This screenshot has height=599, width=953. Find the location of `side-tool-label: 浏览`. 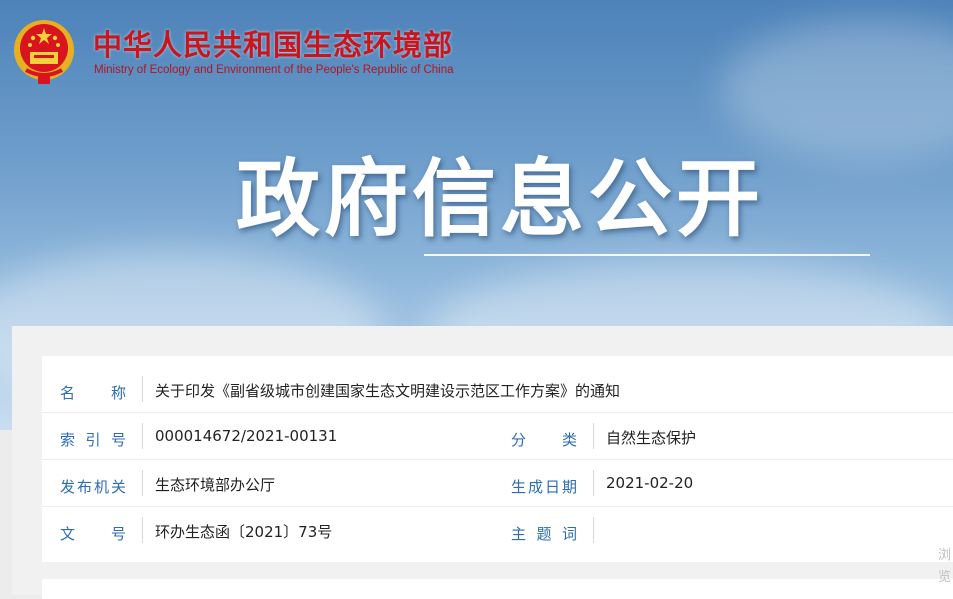

side-tool-label: 浏览 is located at coordinates (945, 567).